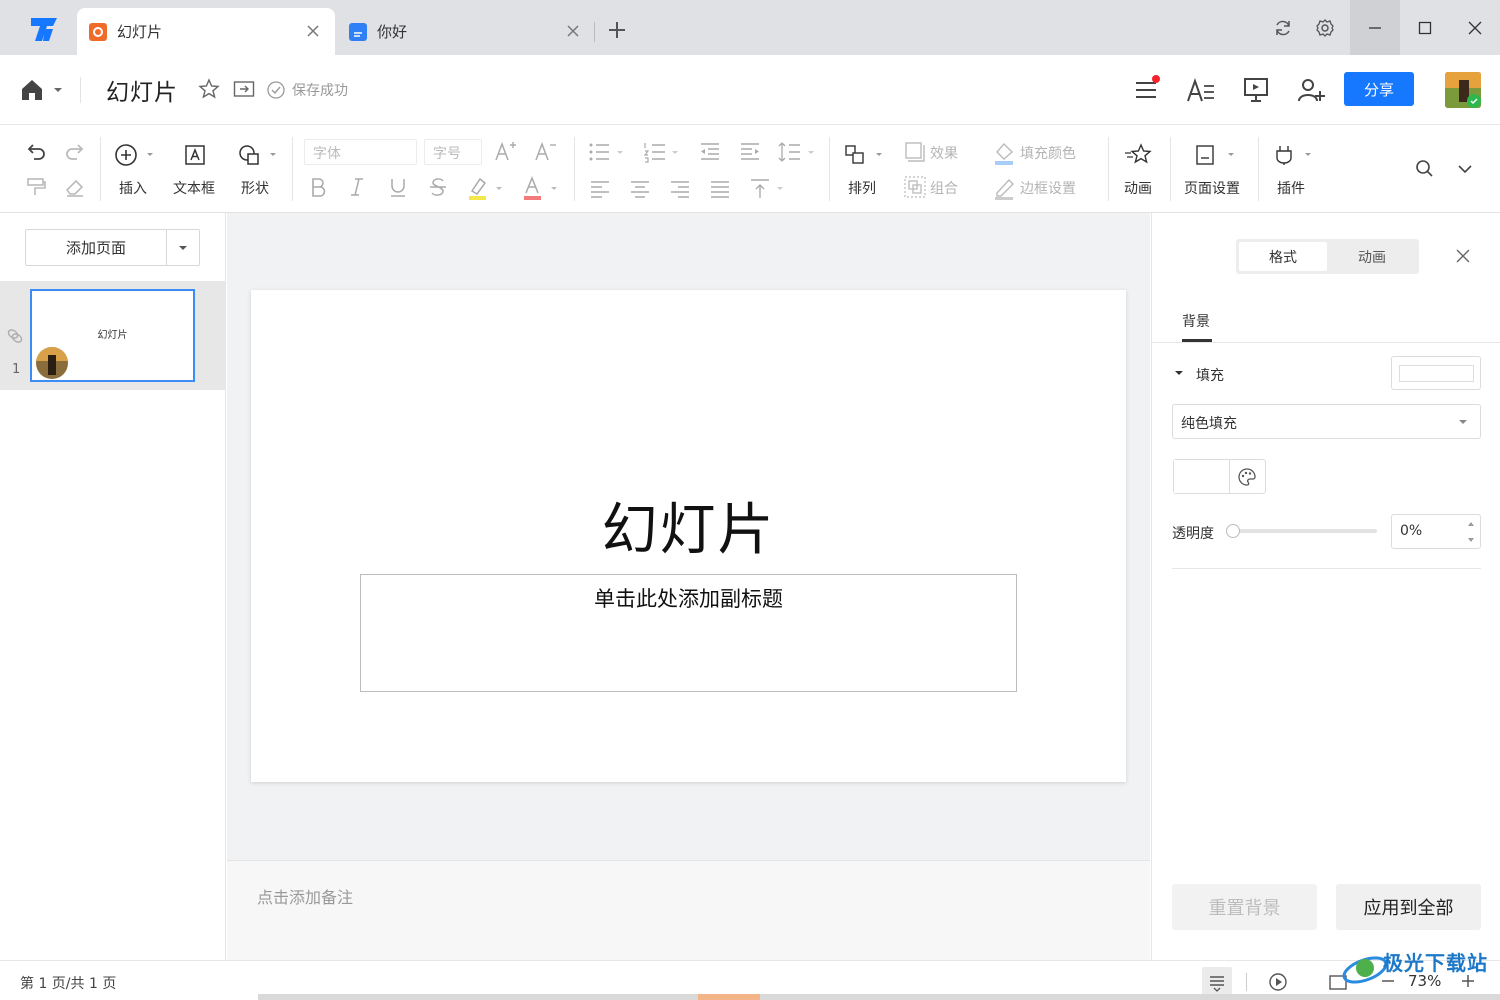 This screenshot has height=1000, width=1500. What do you see at coordinates (1278, 982) in the screenshot?
I see `play-icon` at bounding box center [1278, 982].